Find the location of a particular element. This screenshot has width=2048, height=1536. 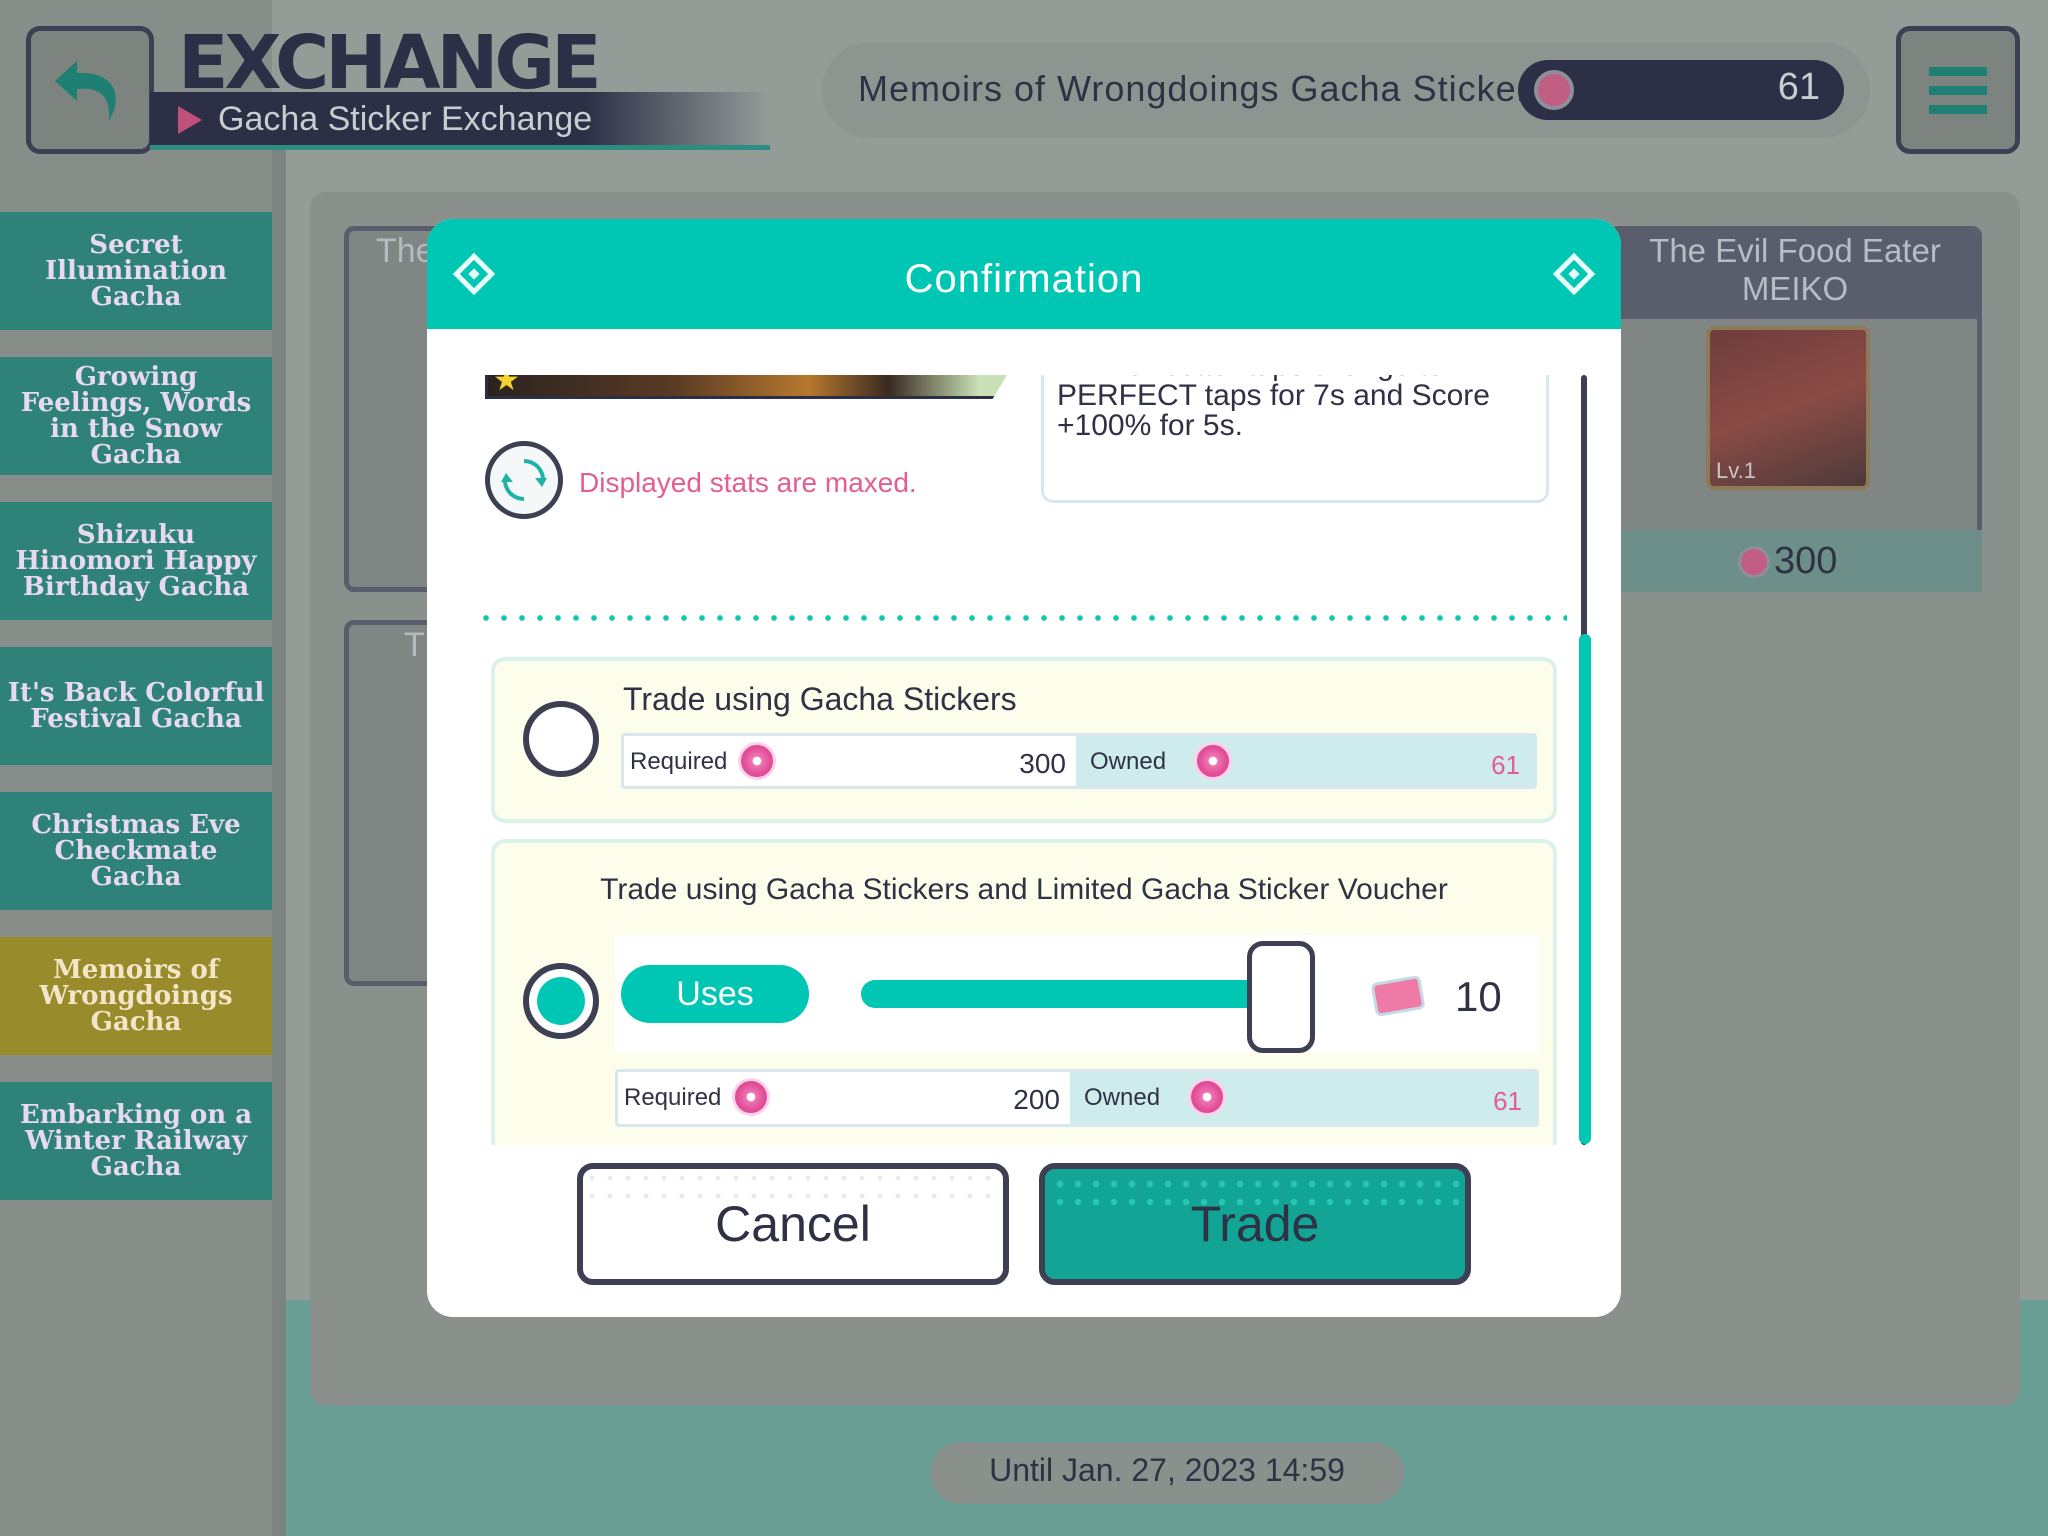

card-price: 300 is located at coordinates (1806, 561).